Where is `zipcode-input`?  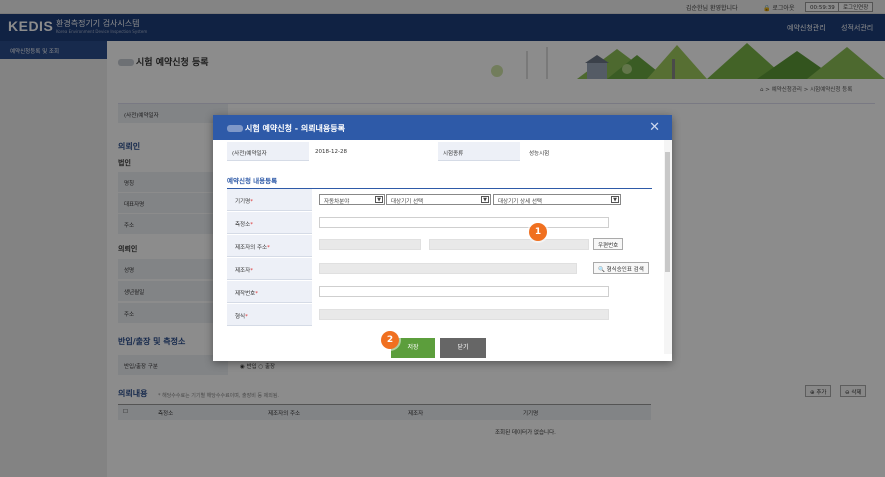
zipcode-input is located at coordinates (370, 244).